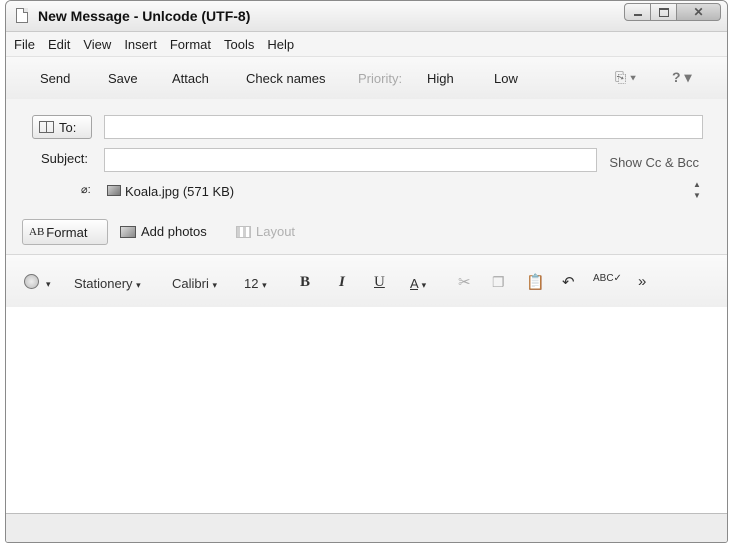  Describe the element at coordinates (607, 278) in the screenshot. I see `spell-check-icon: ABC✓` at that location.